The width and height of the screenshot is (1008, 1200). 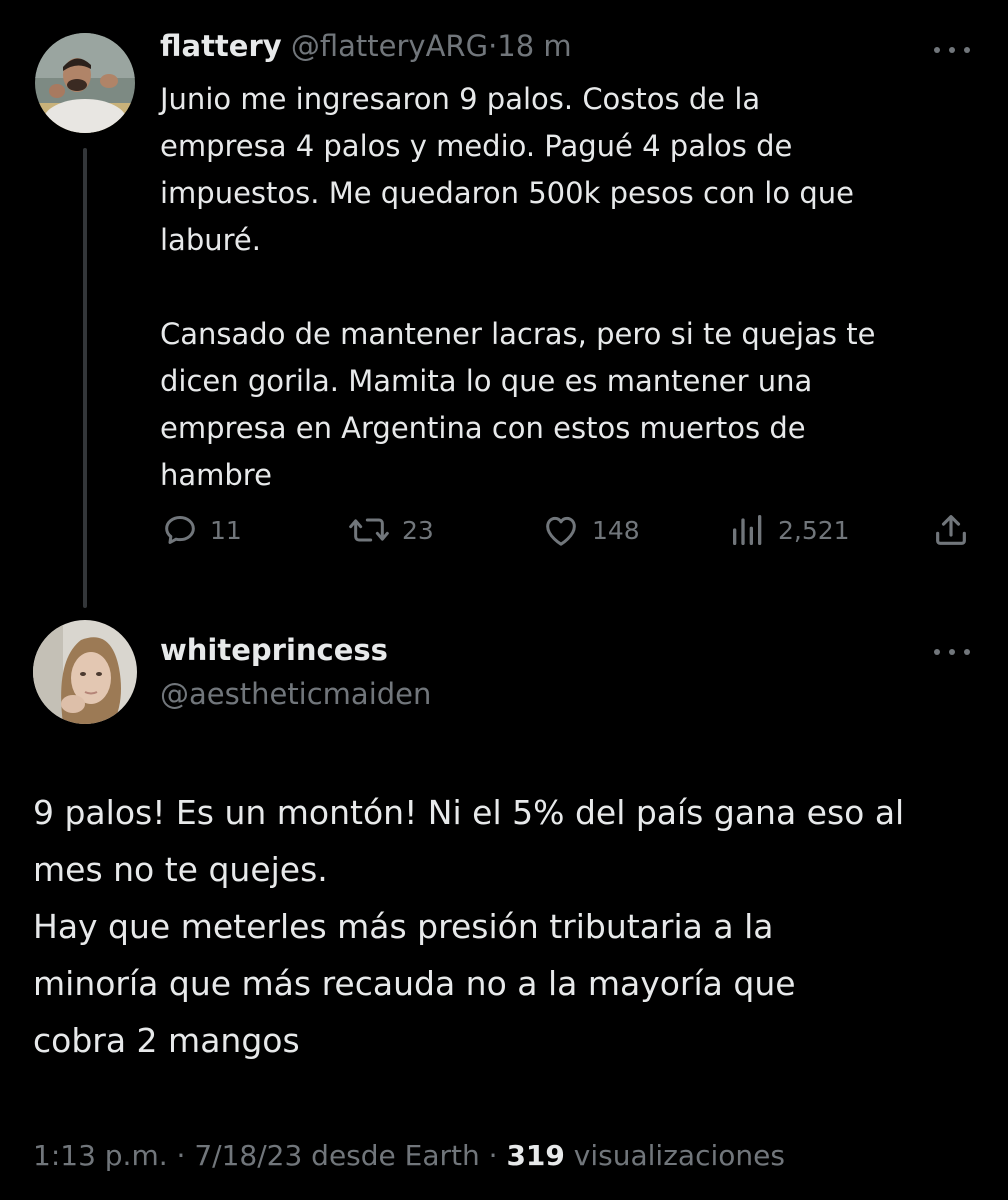 What do you see at coordinates (590, 530) in the screenshot?
I see `like-button: 148` at bounding box center [590, 530].